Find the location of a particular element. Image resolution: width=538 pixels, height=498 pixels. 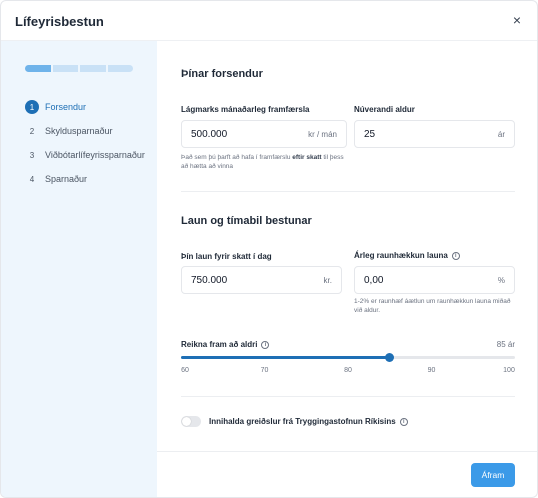

close-icon: × is located at coordinates (517, 20).